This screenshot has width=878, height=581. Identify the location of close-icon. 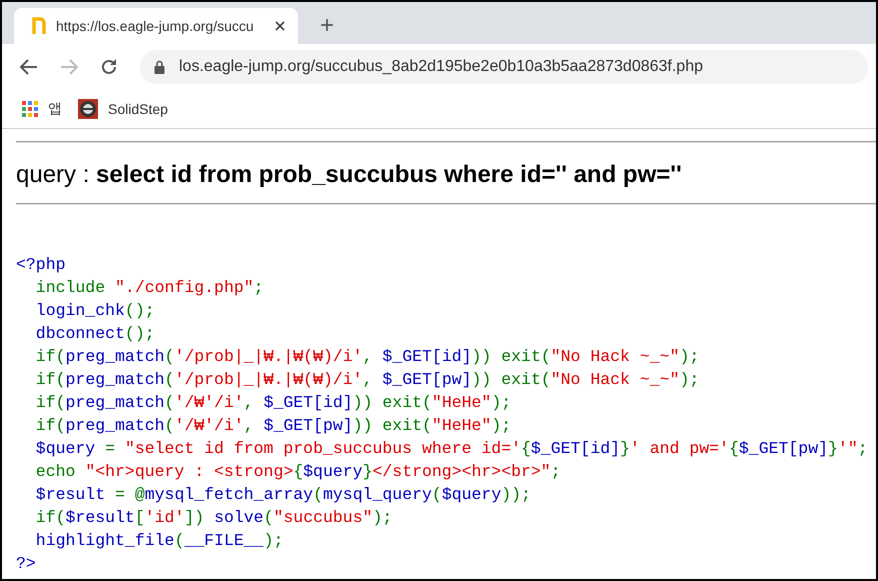
(280, 26).